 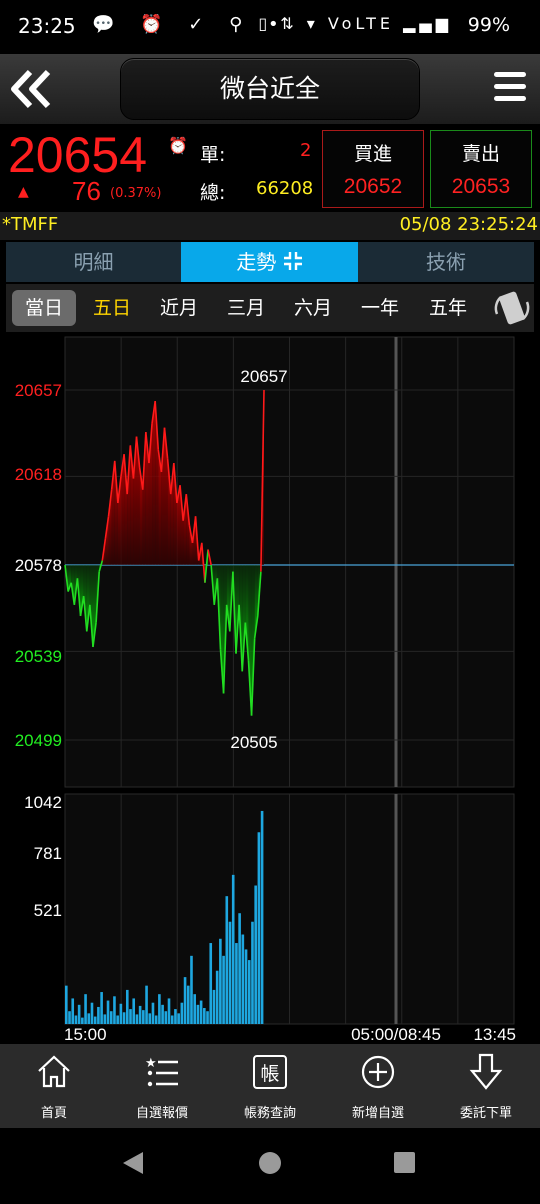 I want to click on period-selector: 當日 五日 近月 三月 六月 一年 五年, so click(x=270, y=308).